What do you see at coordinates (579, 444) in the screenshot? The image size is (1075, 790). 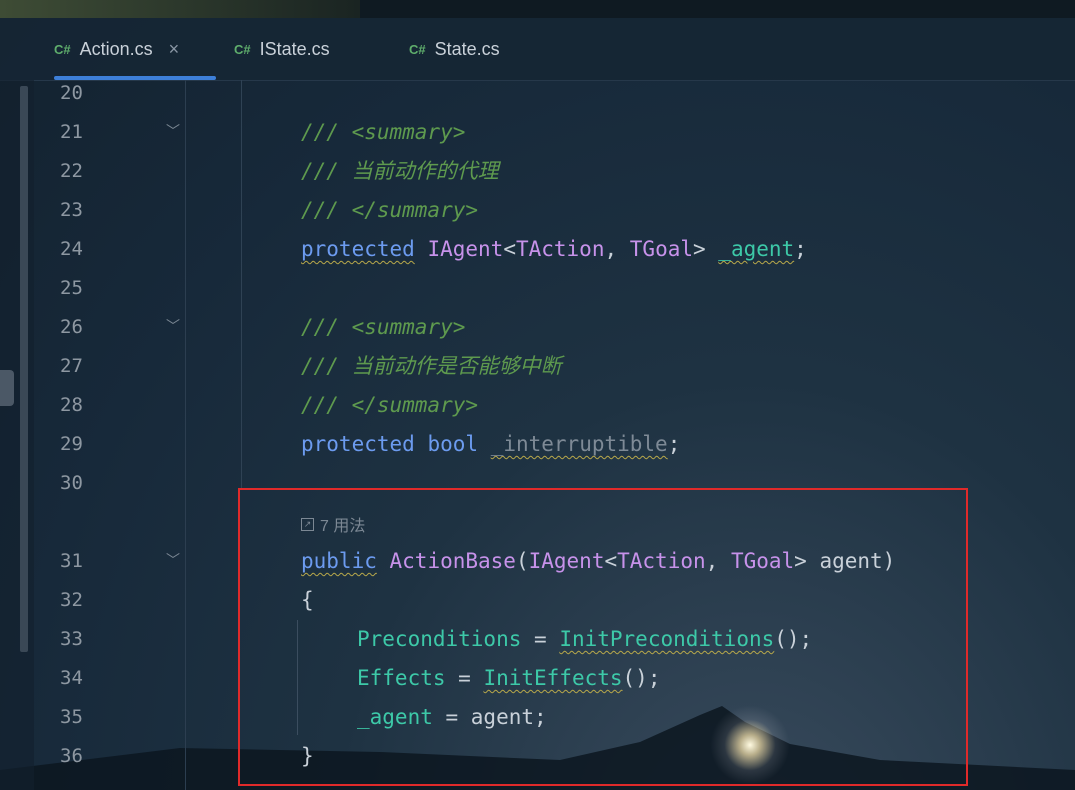 I see `field-name: _interruptible` at bounding box center [579, 444].